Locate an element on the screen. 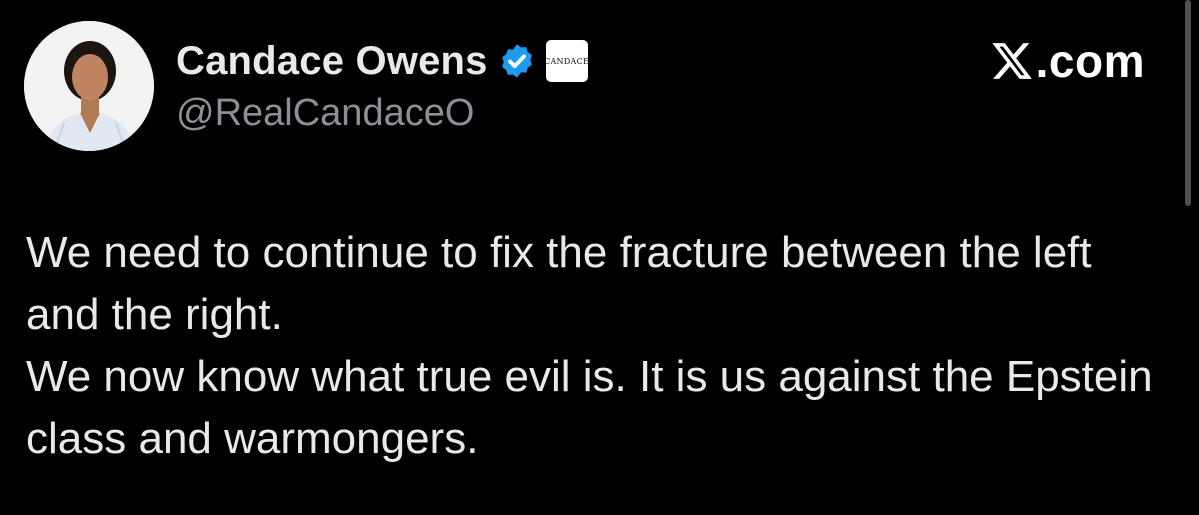  author-name-row: Candace Owens CANDACE is located at coordinates (382, 61).